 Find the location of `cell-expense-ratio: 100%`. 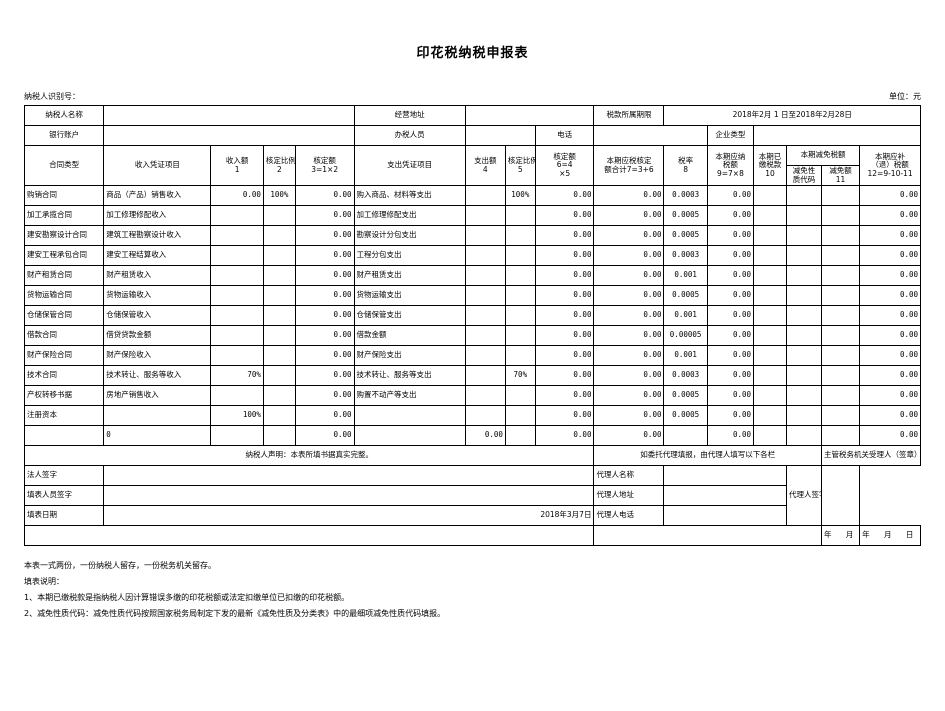

cell-expense-ratio: 100% is located at coordinates (520, 195).